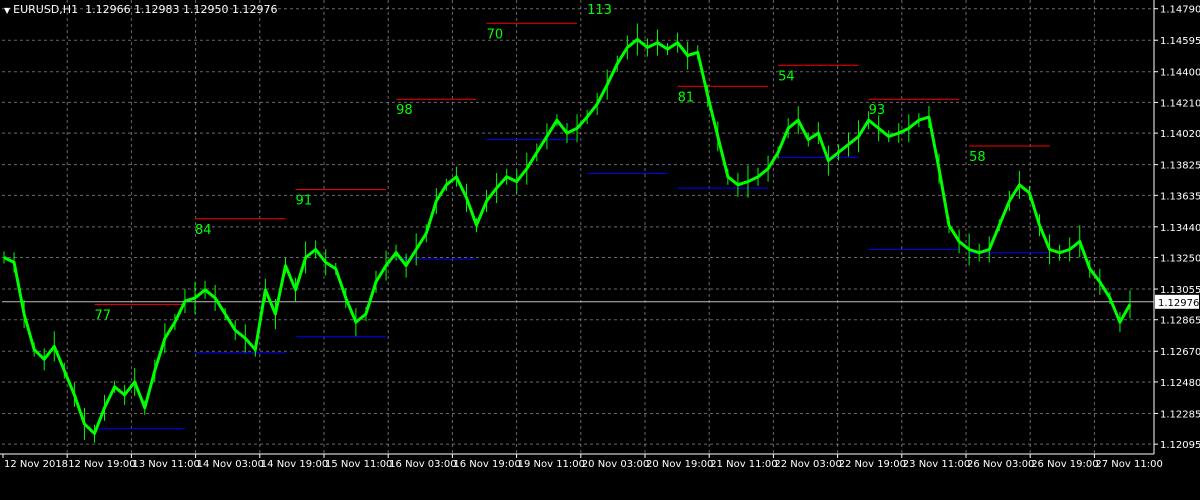  I want to click on price-tick-label: 1.12480, so click(1180, 383).